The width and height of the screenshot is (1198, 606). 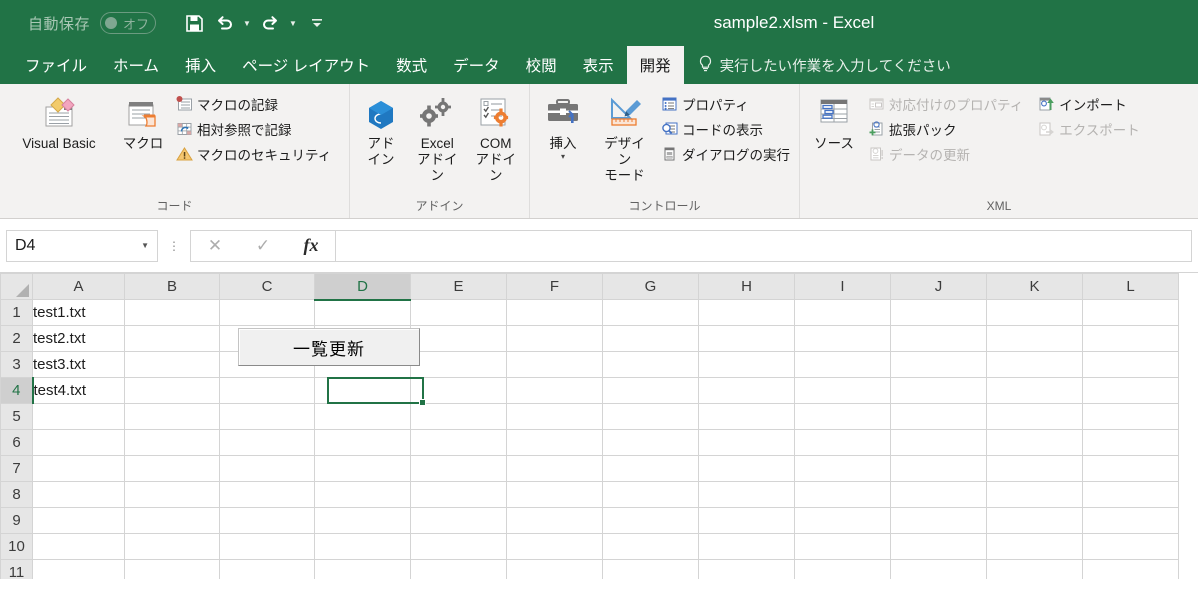 I want to click on run-dialog-button: ダイアログの実行, so click(x=726, y=153).